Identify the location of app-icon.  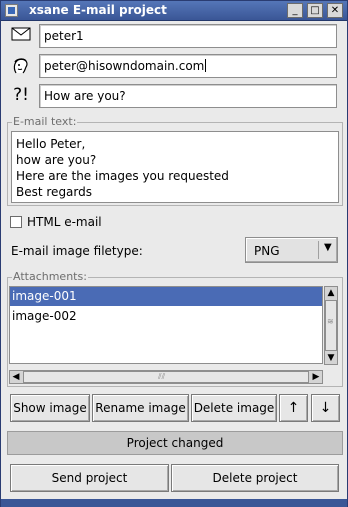
(11, 10).